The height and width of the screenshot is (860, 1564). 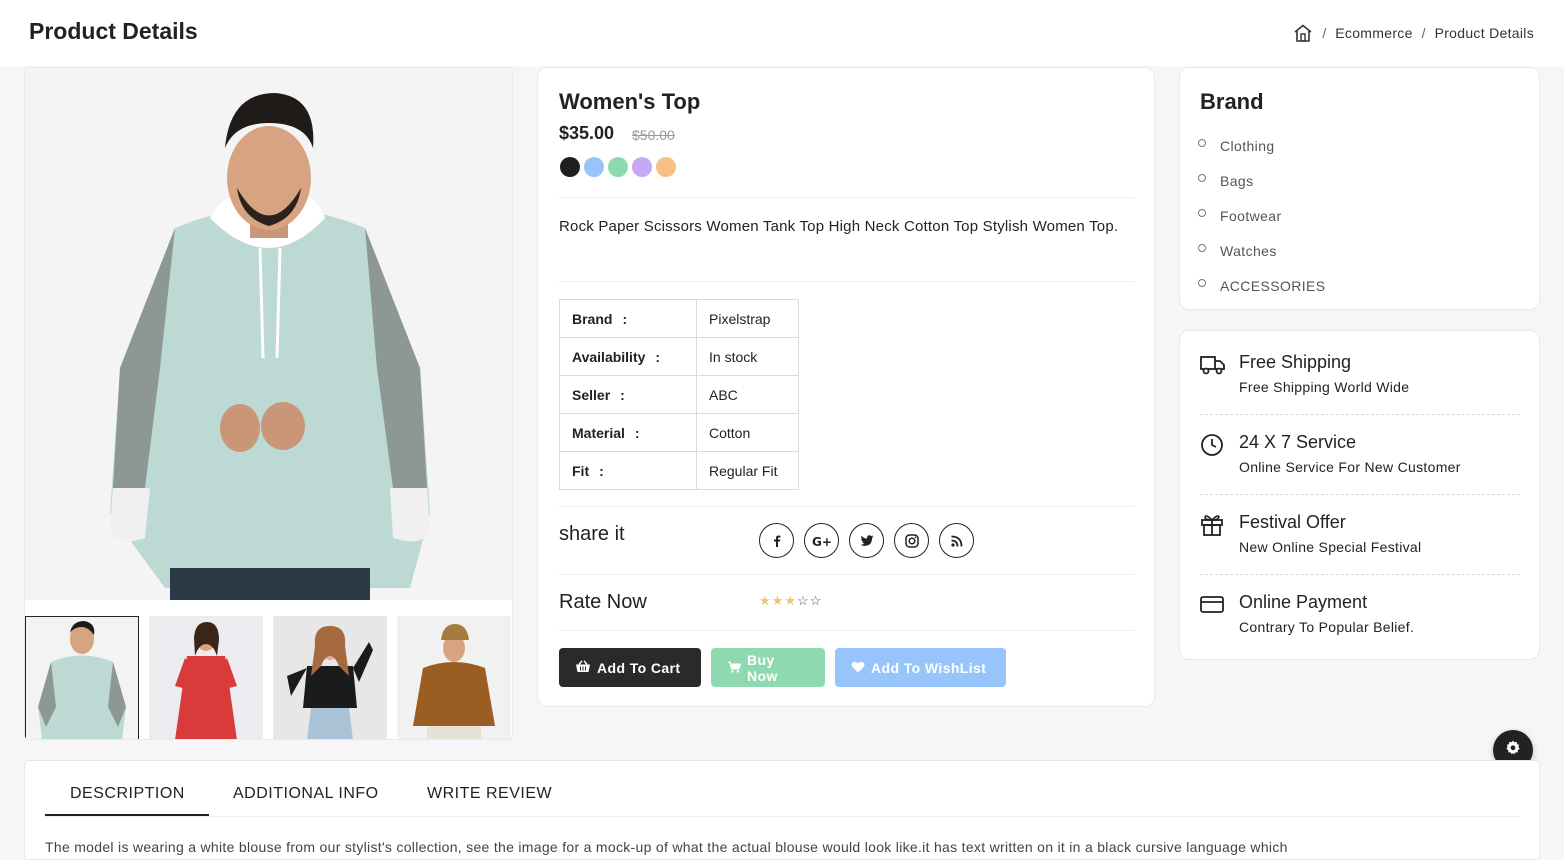 What do you see at coordinates (747, 432) in the screenshot?
I see `spec-value: Cotton` at bounding box center [747, 432].